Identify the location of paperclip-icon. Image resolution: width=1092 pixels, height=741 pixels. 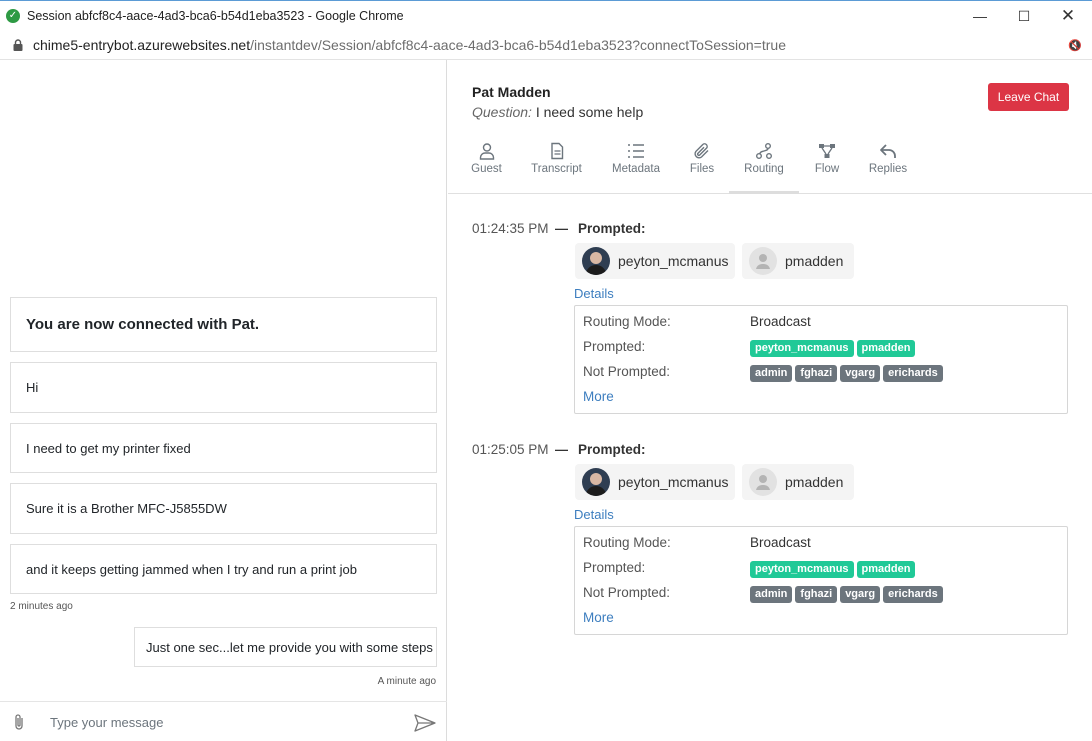
(701, 151).